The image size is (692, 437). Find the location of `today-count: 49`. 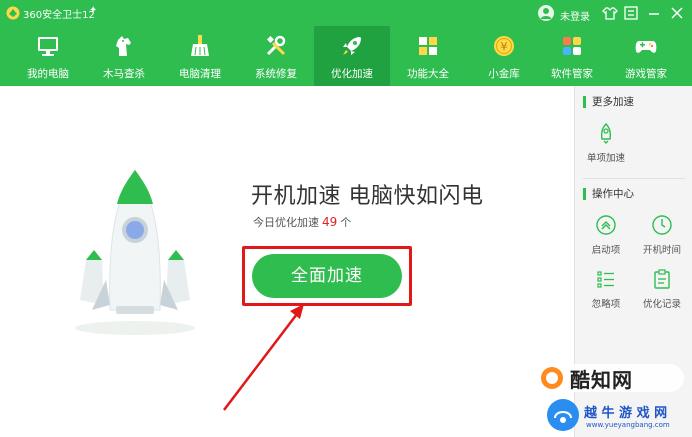

today-count: 49 is located at coordinates (330, 222).